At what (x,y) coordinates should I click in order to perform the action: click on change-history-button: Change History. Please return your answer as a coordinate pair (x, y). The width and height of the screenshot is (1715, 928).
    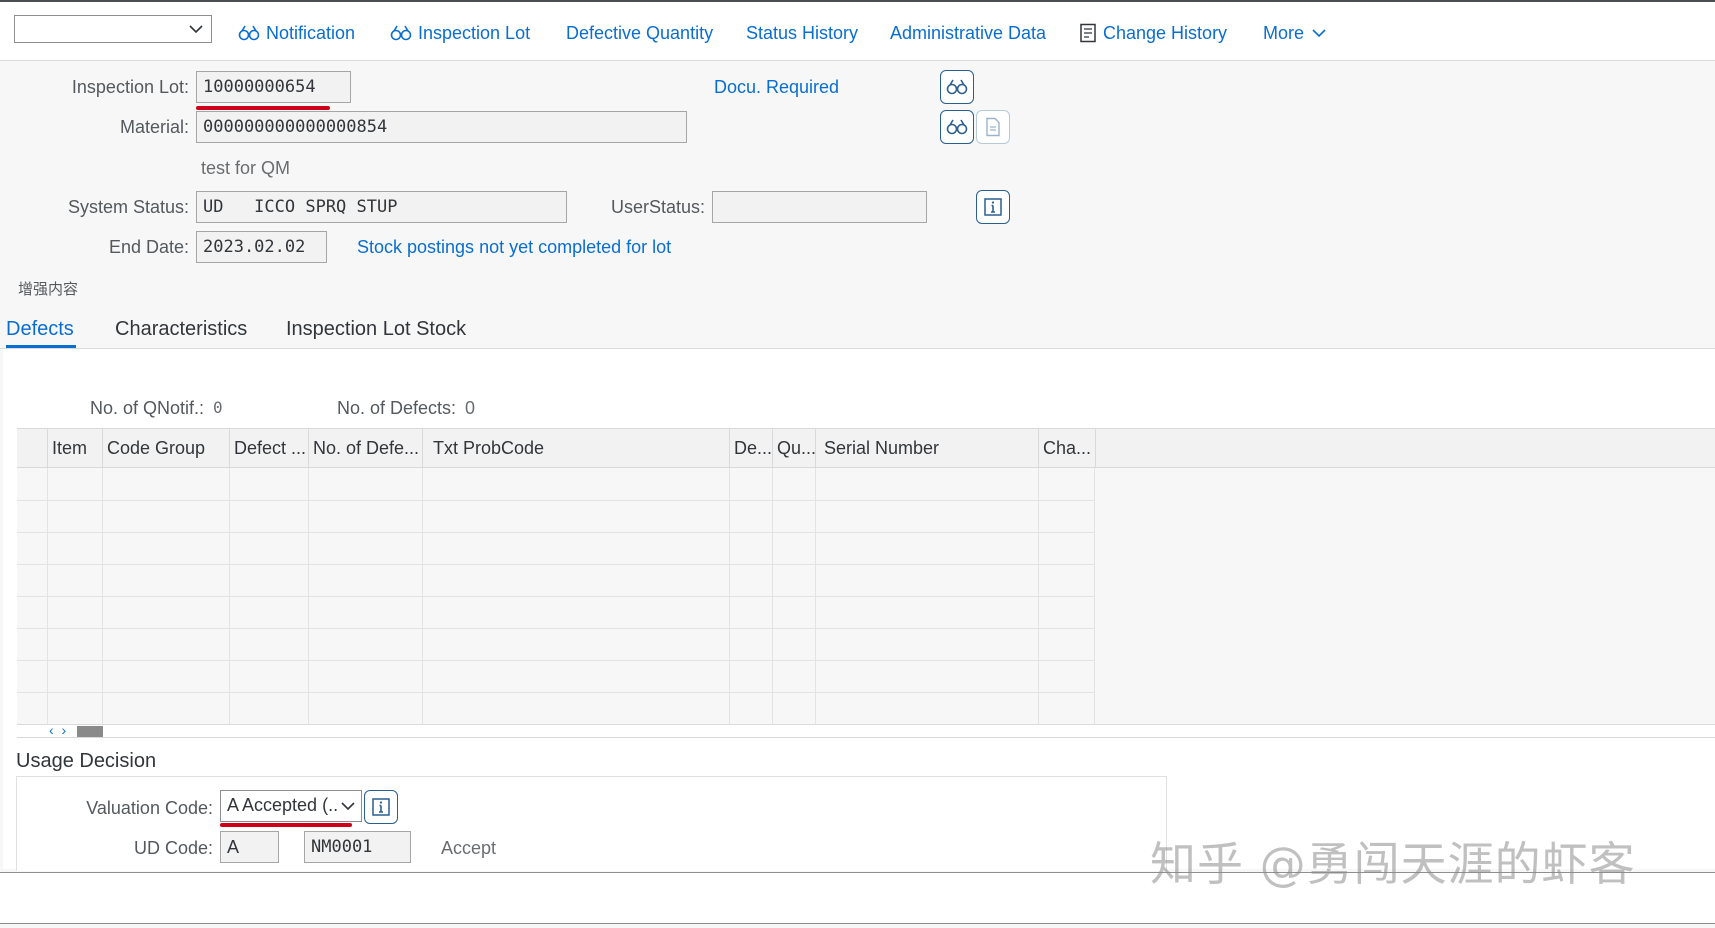
    Looking at the image, I should click on (1153, 33).